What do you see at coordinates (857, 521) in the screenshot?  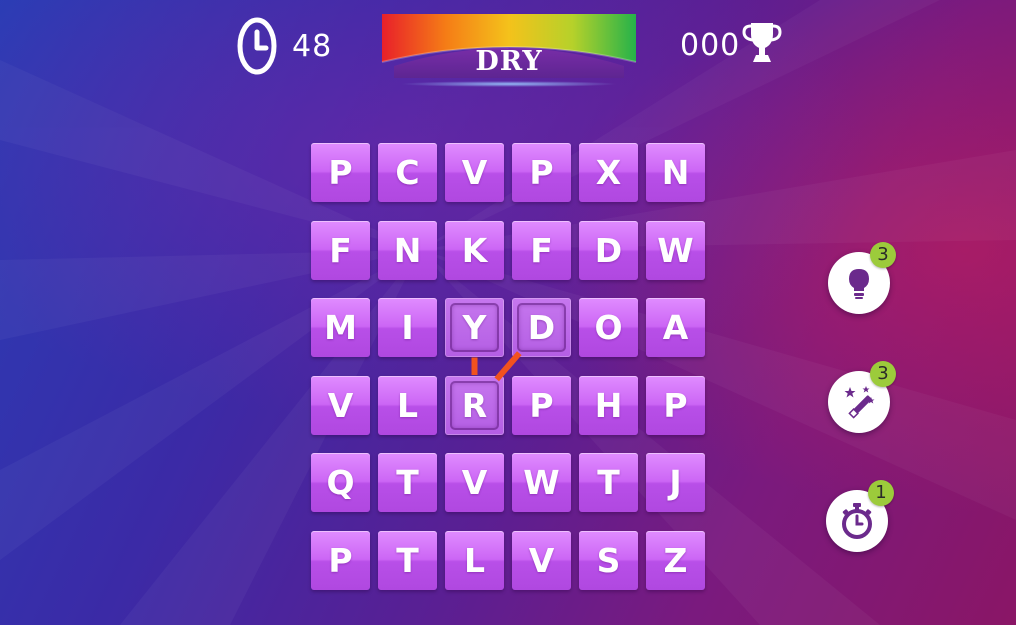 I see `stopwatch-icon` at bounding box center [857, 521].